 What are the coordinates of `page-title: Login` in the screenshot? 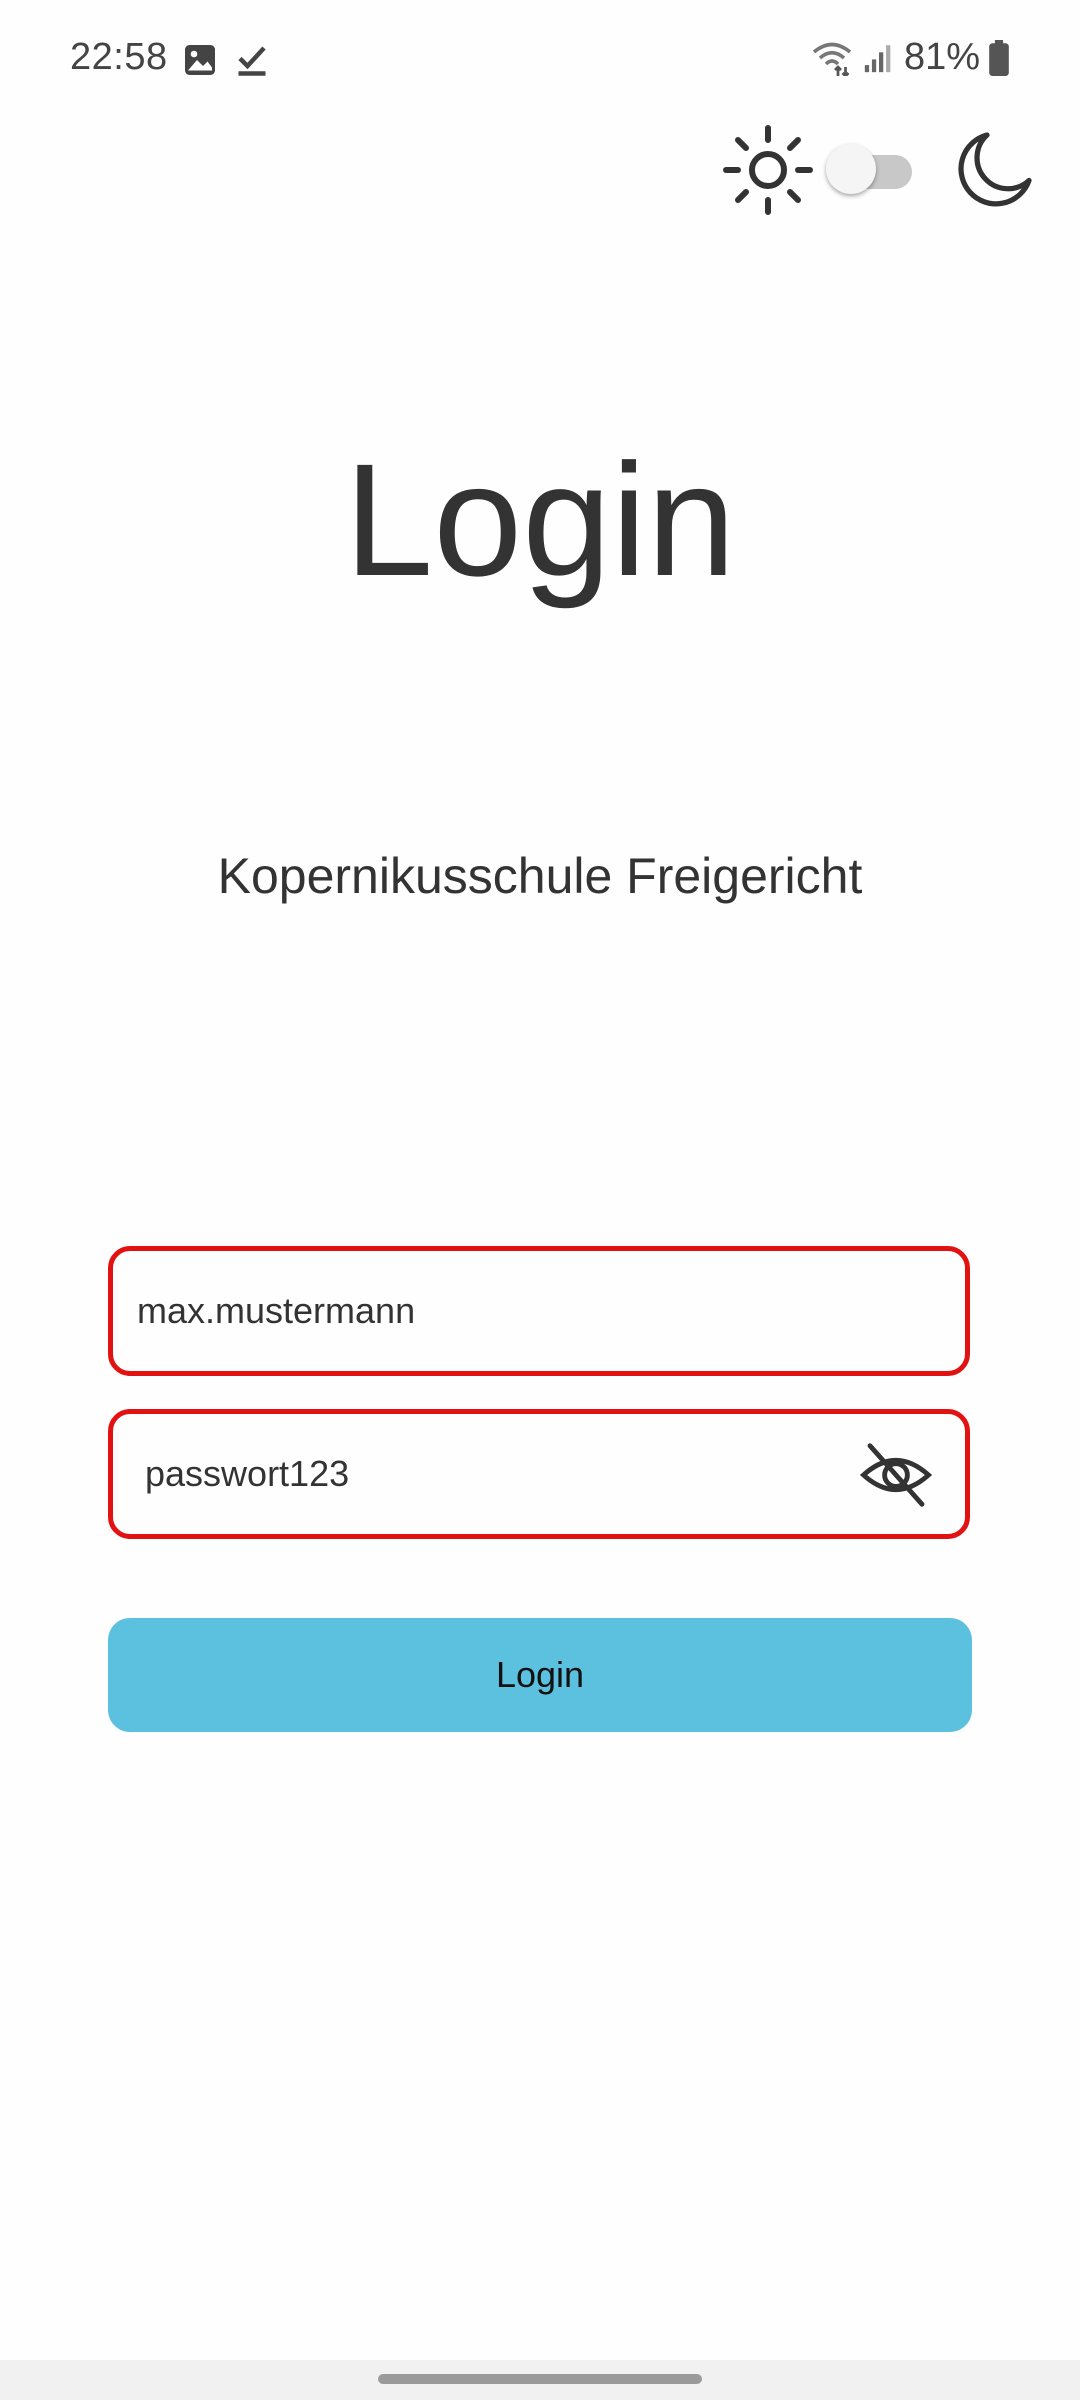 It's located at (540, 519).